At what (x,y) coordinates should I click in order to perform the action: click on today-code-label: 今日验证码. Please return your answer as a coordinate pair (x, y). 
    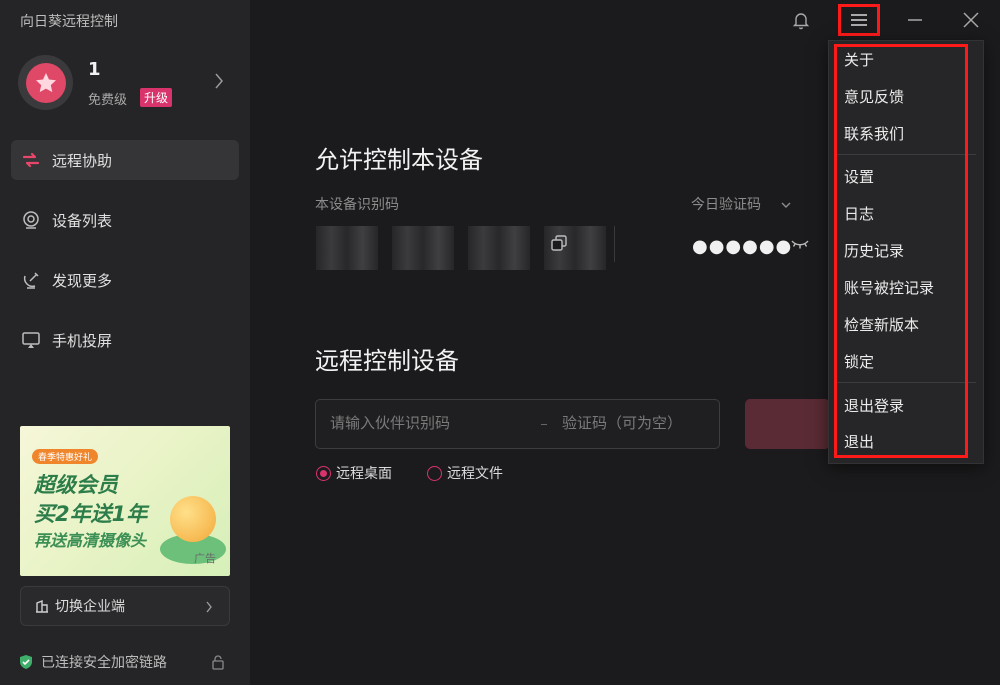
    Looking at the image, I should click on (726, 204).